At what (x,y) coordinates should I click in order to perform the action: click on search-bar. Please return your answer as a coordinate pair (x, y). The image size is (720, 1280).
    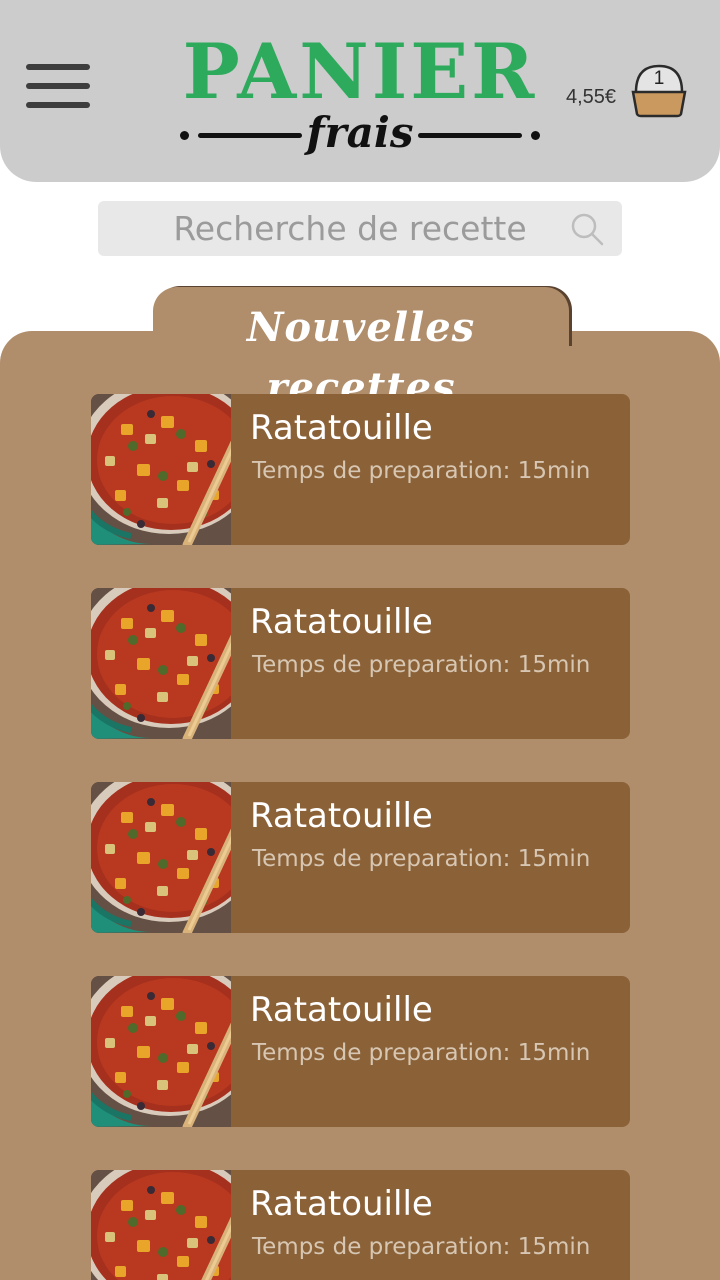
    Looking at the image, I should click on (360, 228).